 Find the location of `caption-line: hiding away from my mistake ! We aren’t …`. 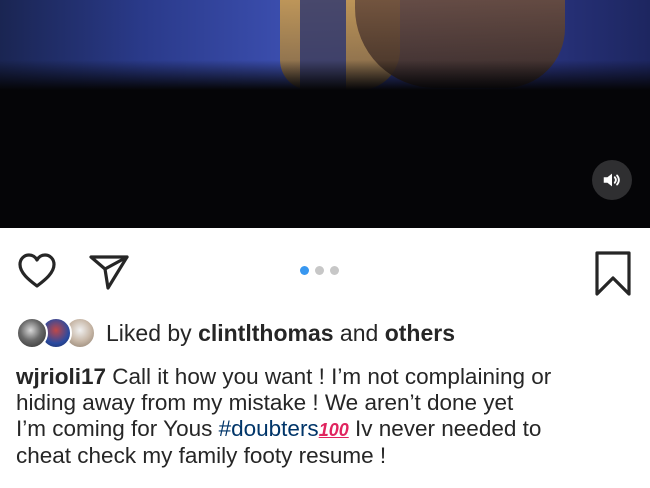

caption-line: hiding away from my mistake ! We aren’t … is located at coordinates (265, 402).